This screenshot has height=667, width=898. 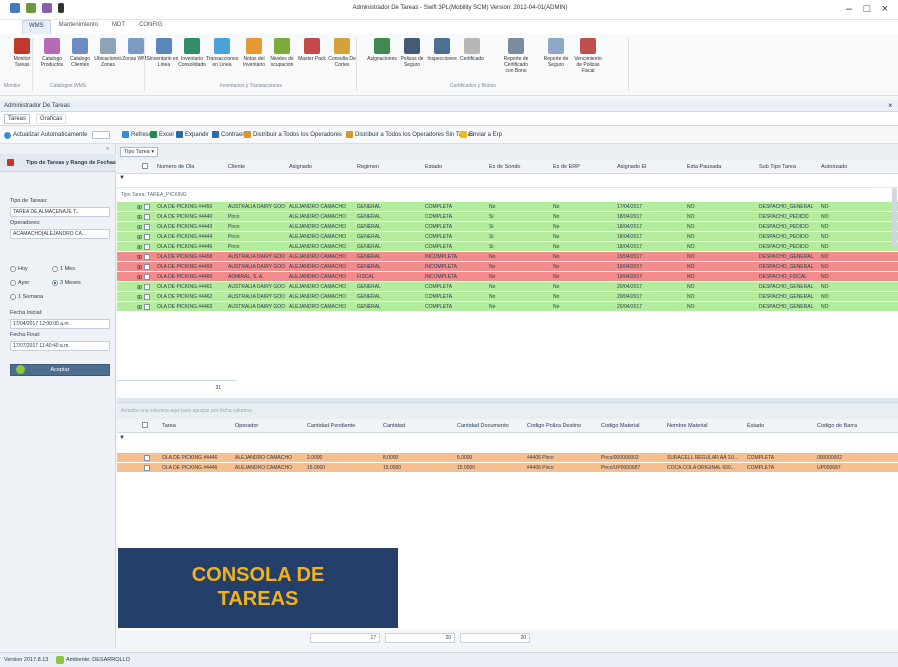 What do you see at coordinates (66, 283) in the screenshot?
I see `radio-3-meses: 3 Meses` at bounding box center [66, 283].